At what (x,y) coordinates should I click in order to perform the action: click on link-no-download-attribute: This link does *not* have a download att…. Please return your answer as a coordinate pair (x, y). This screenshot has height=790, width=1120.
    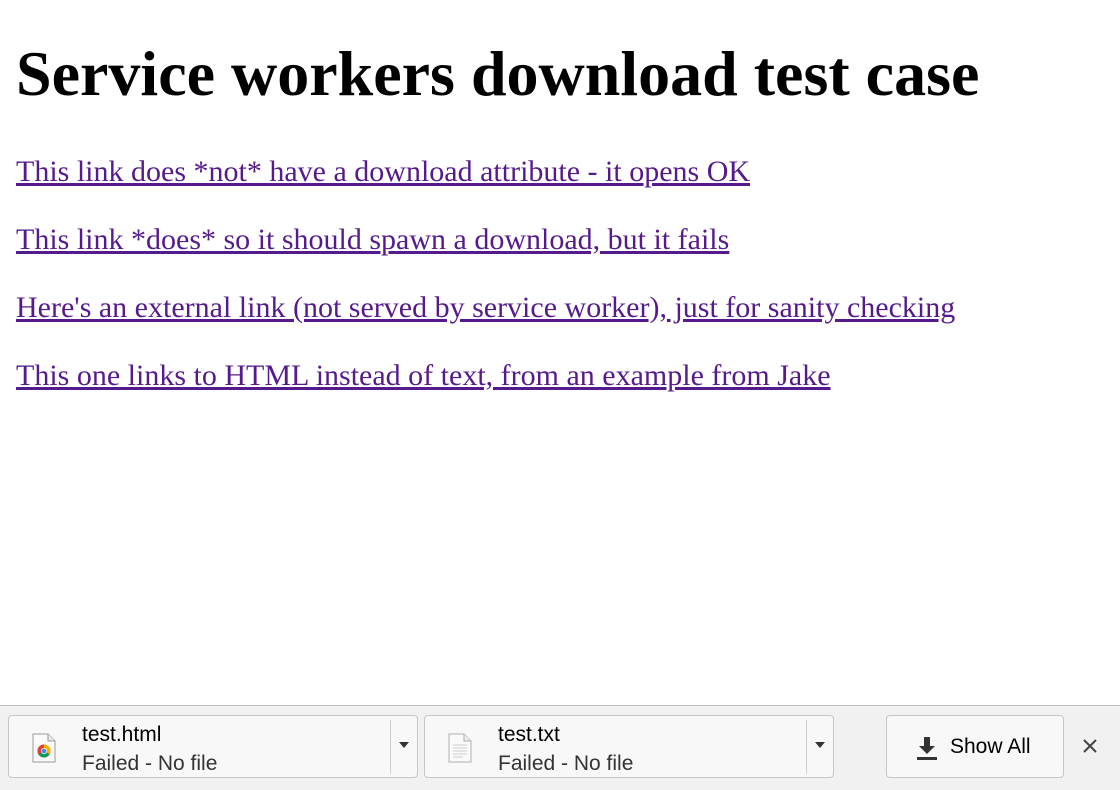
    Looking at the image, I should click on (383, 172).